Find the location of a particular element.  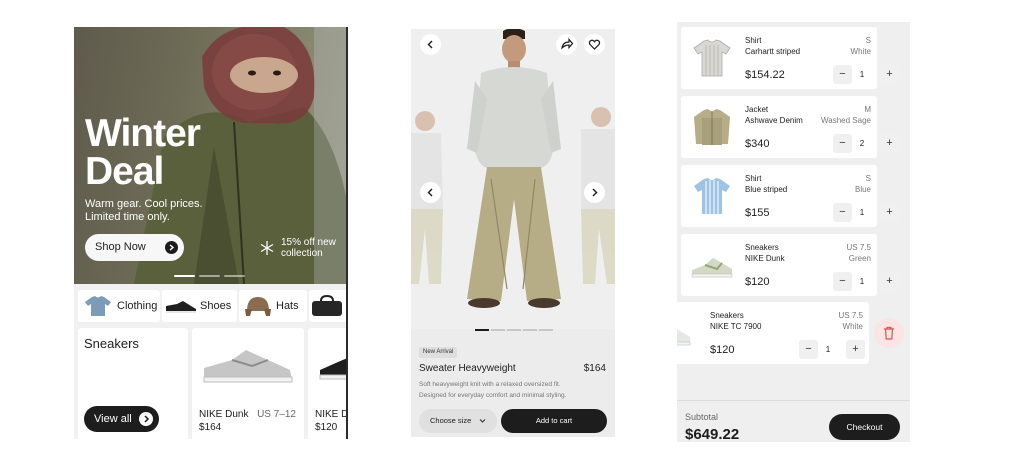

heart-icon is located at coordinates (594, 44).